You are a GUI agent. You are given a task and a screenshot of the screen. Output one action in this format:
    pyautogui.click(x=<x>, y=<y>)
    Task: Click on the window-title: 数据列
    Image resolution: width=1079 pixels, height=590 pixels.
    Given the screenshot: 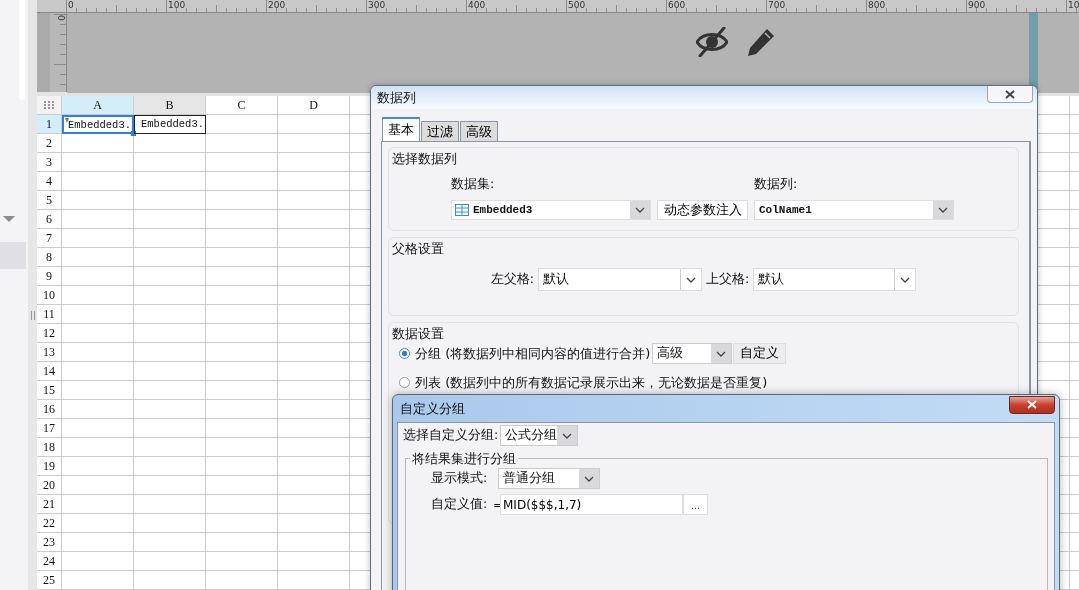 What is the action you would take?
    pyautogui.click(x=396, y=97)
    